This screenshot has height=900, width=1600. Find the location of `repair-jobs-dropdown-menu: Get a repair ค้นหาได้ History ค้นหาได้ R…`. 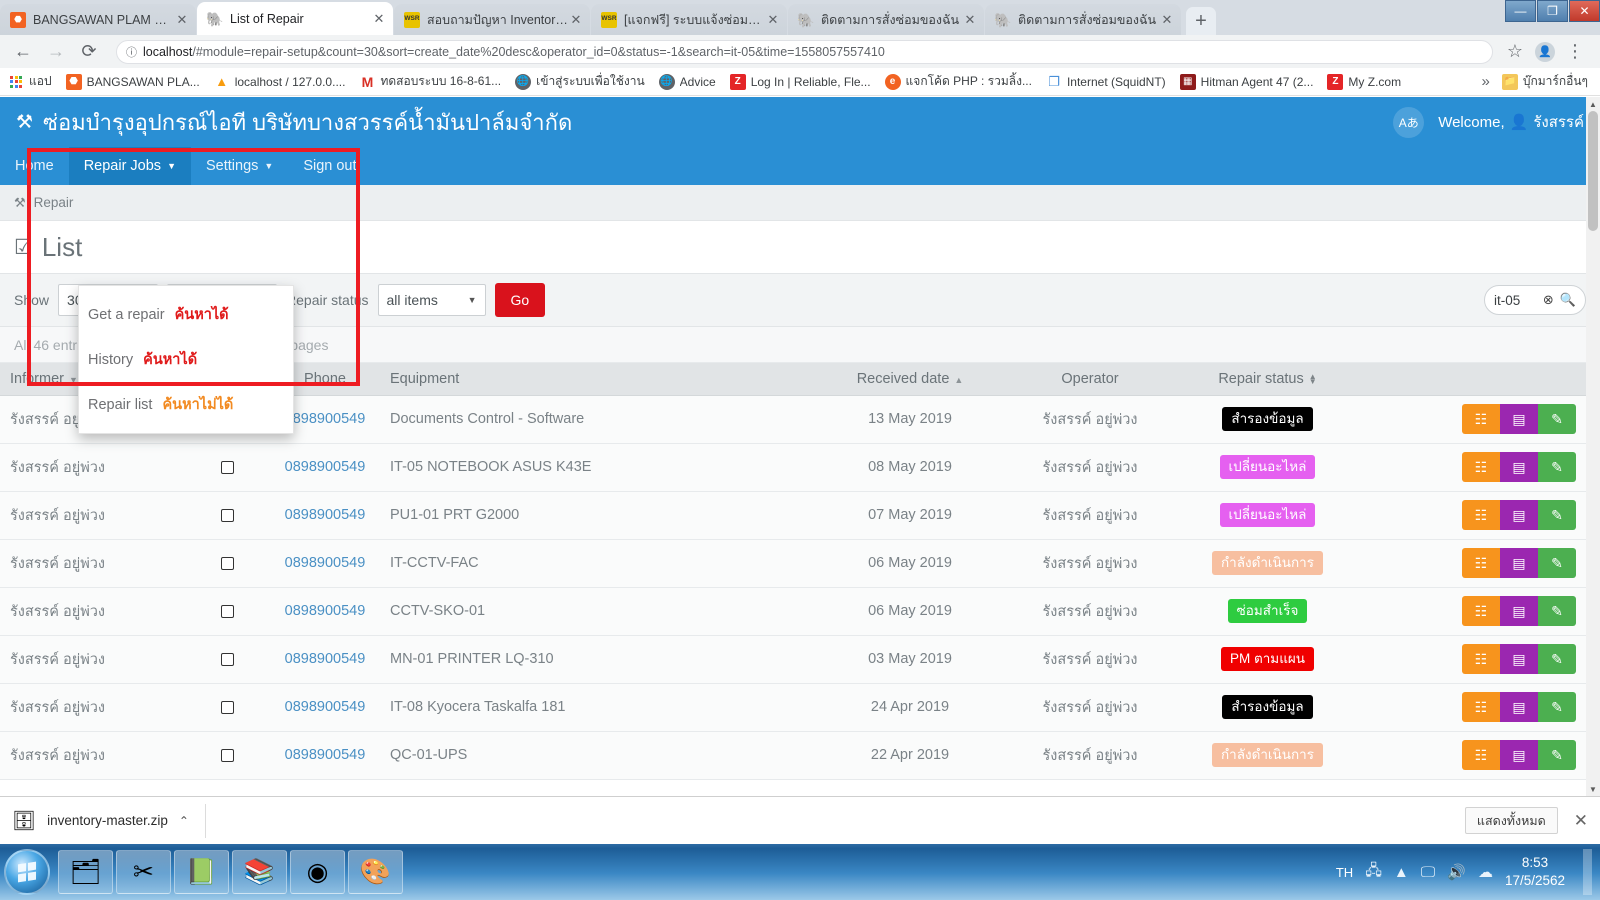

repair-jobs-dropdown-menu: Get a repair ค้นหาได้ History ค้นหาได้ R… is located at coordinates (186, 359).